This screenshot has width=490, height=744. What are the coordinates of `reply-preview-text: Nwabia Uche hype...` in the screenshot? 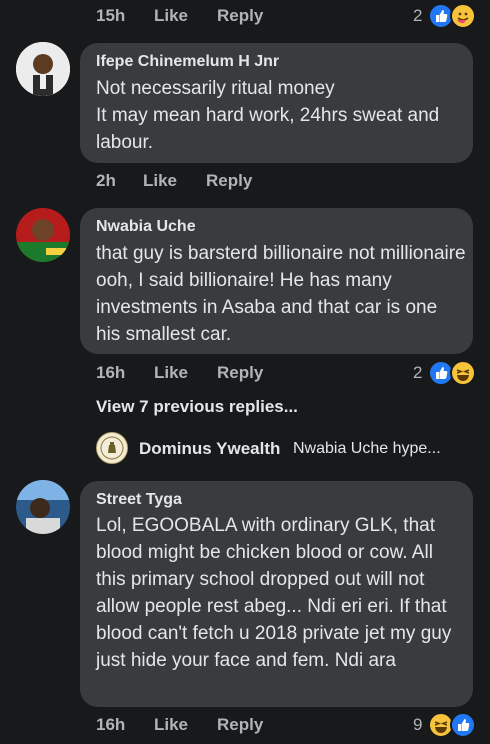 It's located at (367, 449).